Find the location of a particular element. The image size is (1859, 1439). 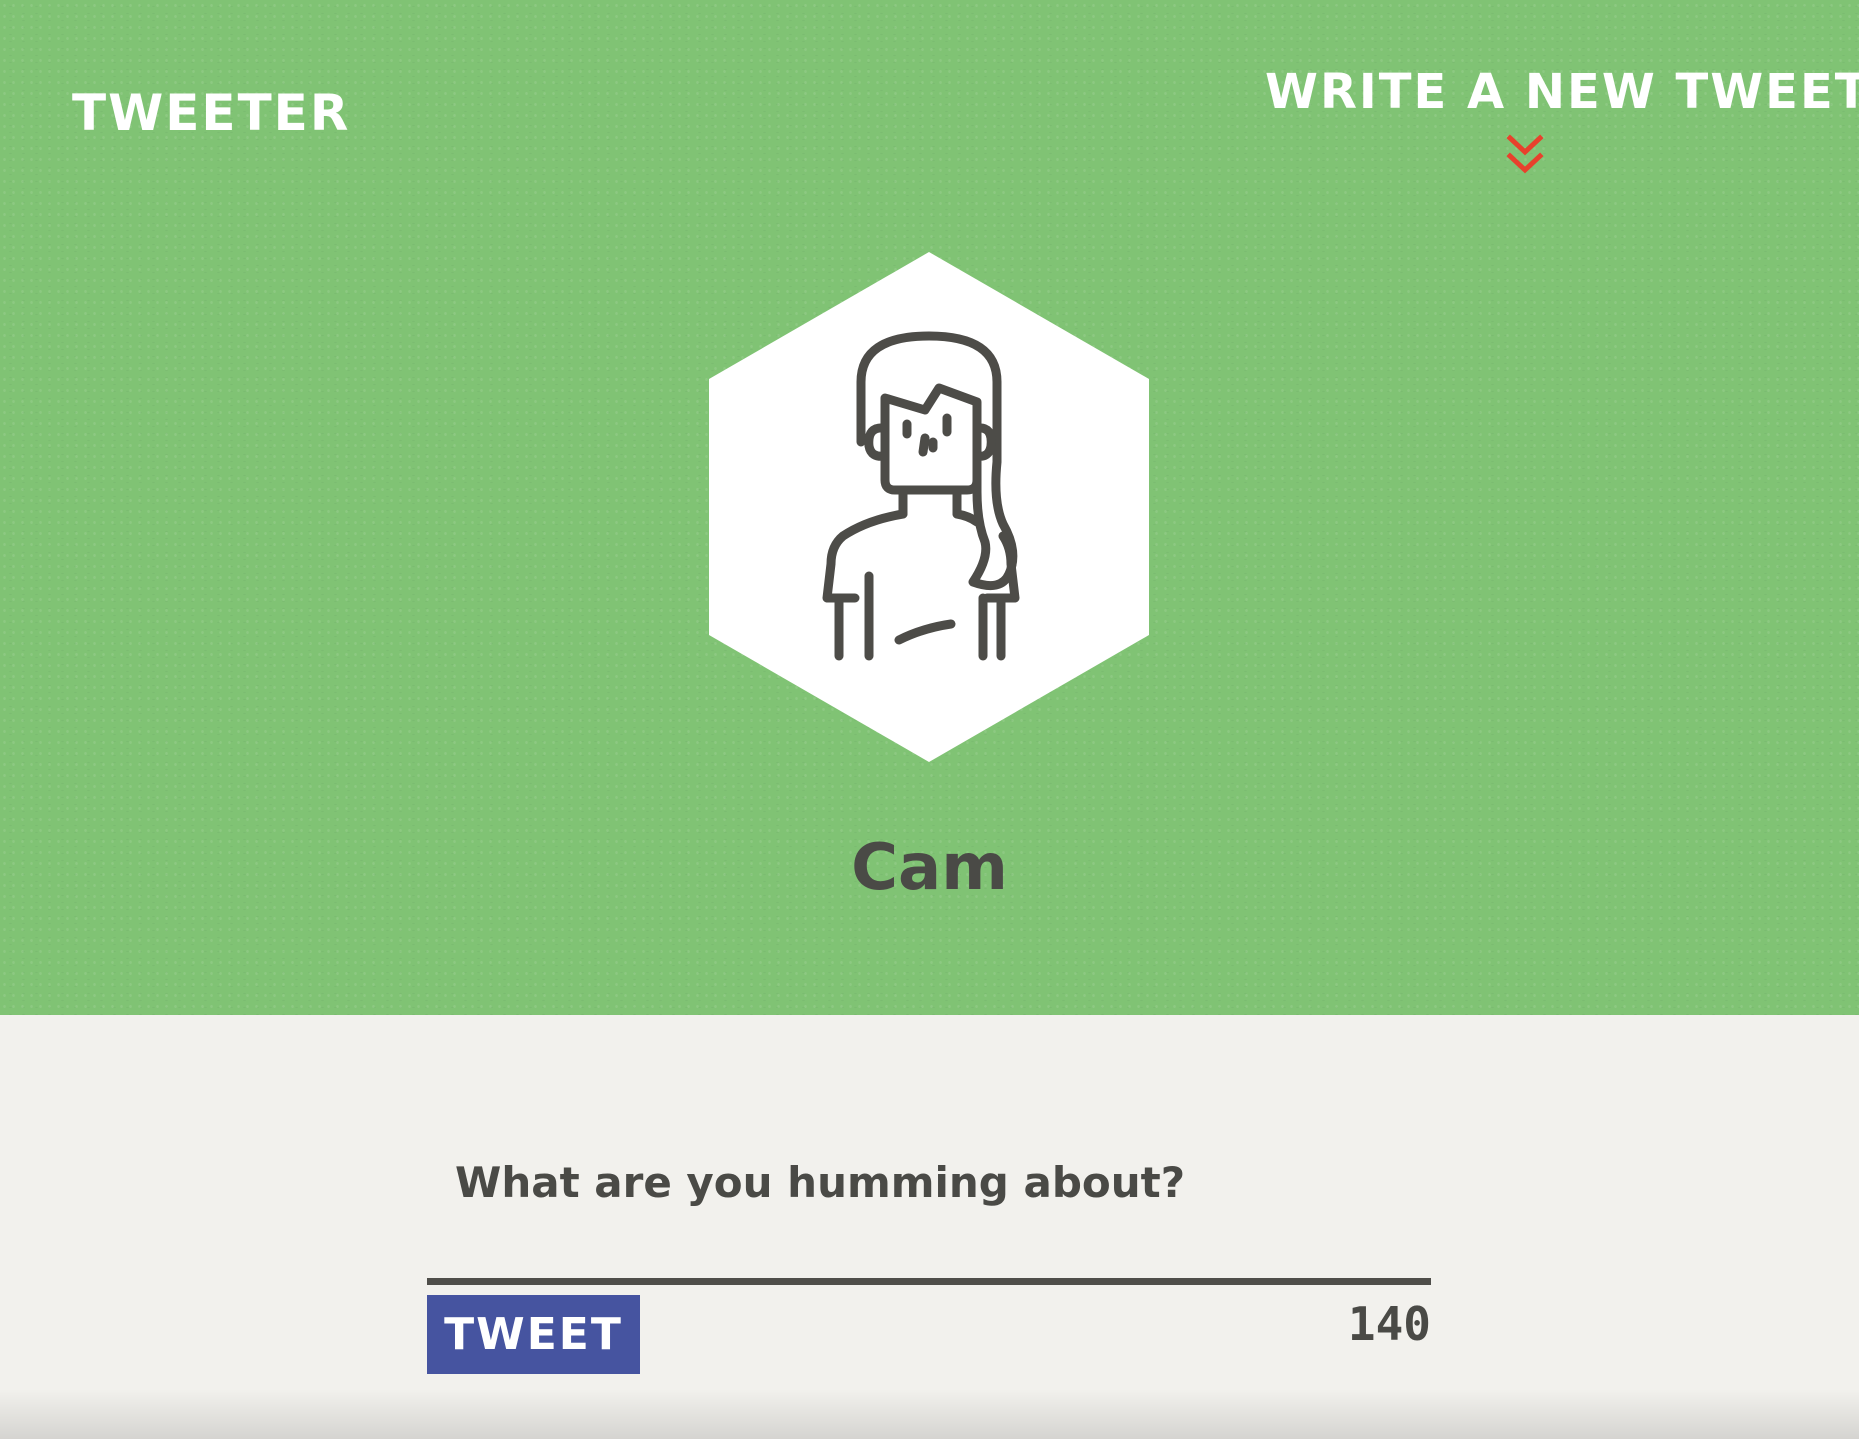

composer-footer: Tweet 140 is located at coordinates (929, 1335).